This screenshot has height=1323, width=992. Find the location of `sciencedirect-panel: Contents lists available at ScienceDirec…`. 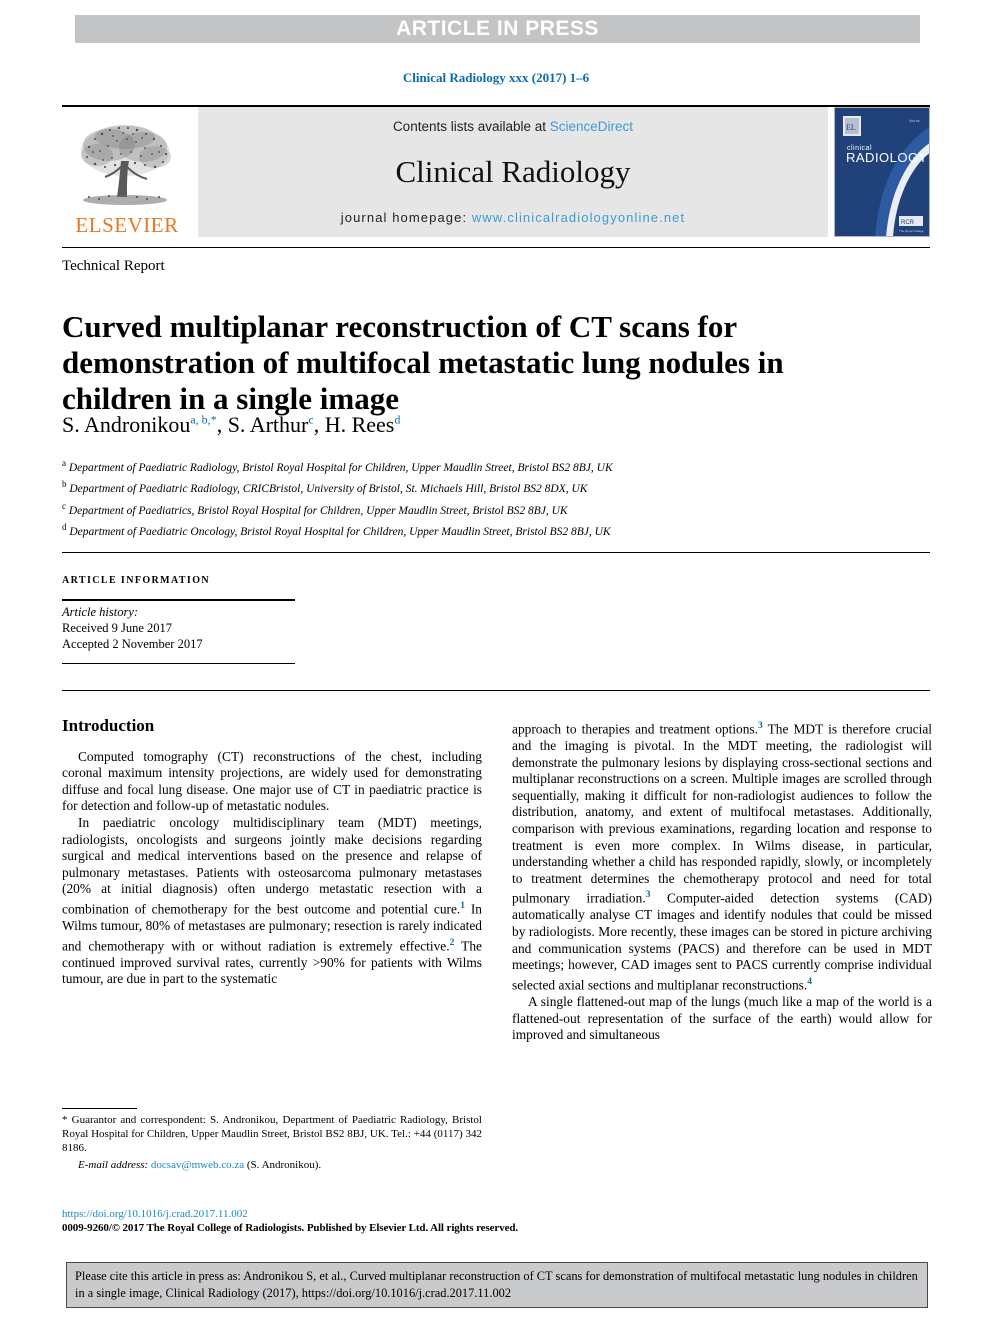

sciencedirect-panel: Contents lists available at ScienceDirec… is located at coordinates (513, 172).